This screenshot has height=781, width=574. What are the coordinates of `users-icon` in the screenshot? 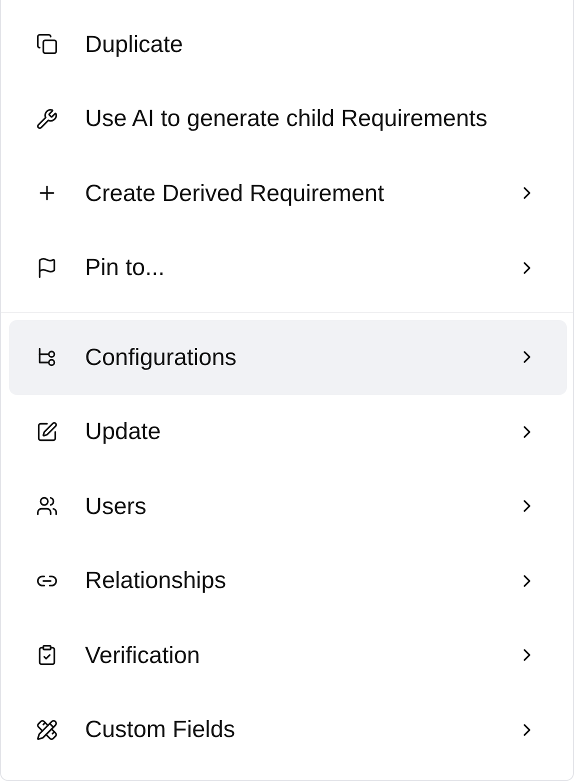 It's located at (47, 506).